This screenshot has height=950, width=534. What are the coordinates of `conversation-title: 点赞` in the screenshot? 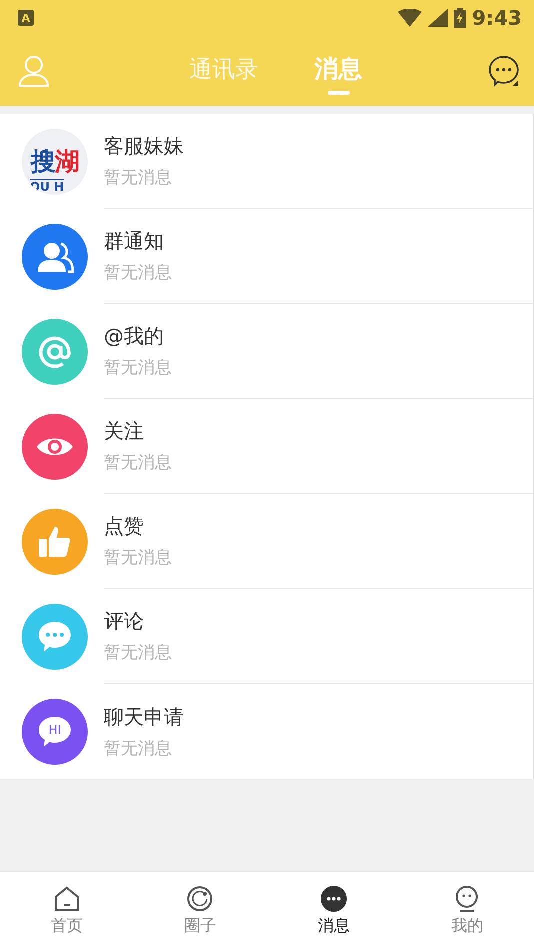 It's located at (124, 526).